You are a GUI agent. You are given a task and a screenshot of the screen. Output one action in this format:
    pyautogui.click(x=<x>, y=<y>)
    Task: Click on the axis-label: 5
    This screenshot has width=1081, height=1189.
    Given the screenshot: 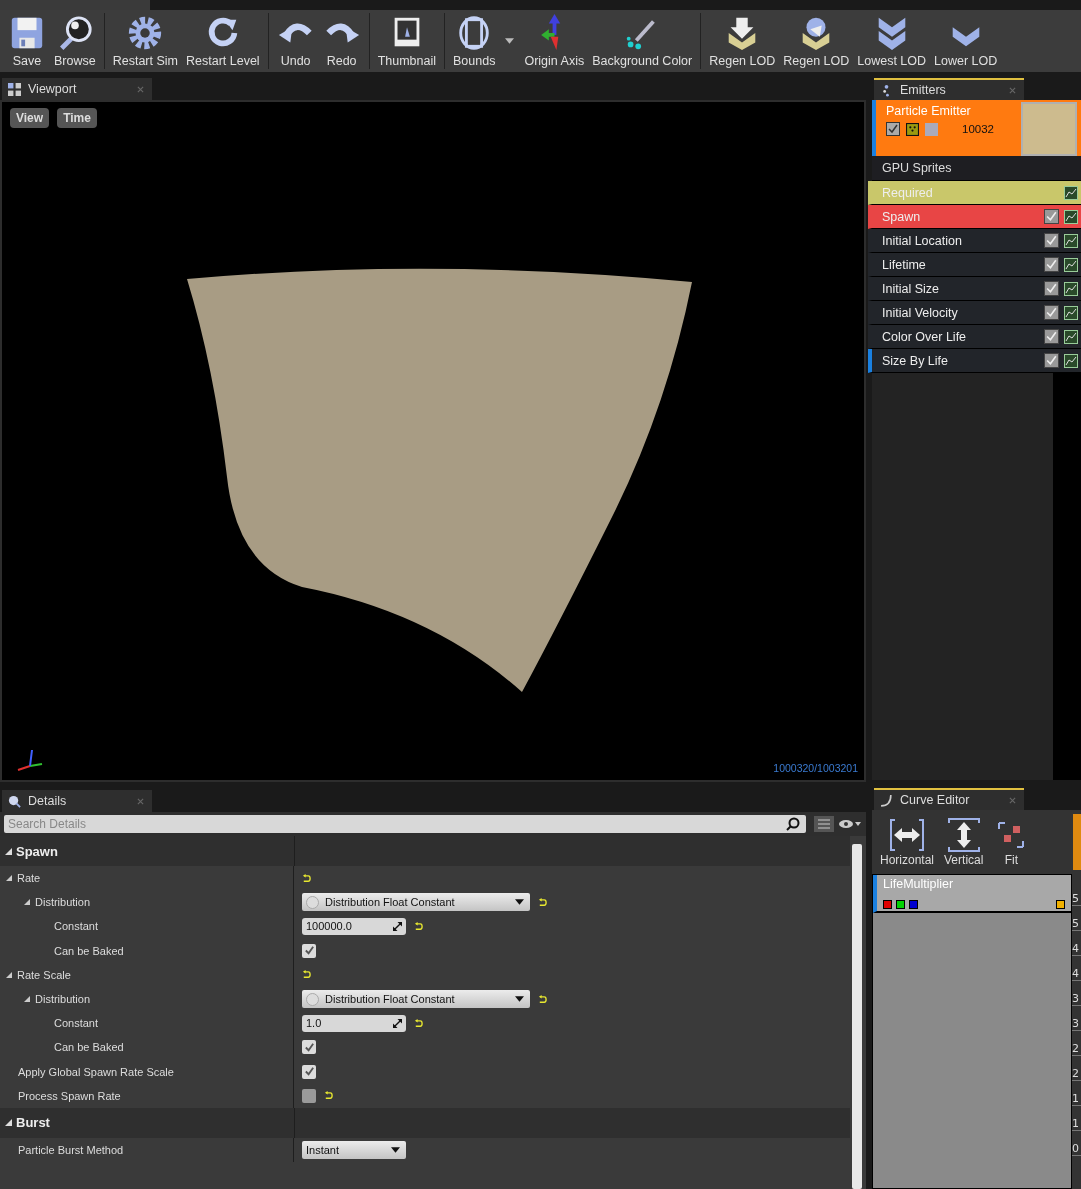 What is the action you would take?
    pyautogui.click(x=1076, y=924)
    